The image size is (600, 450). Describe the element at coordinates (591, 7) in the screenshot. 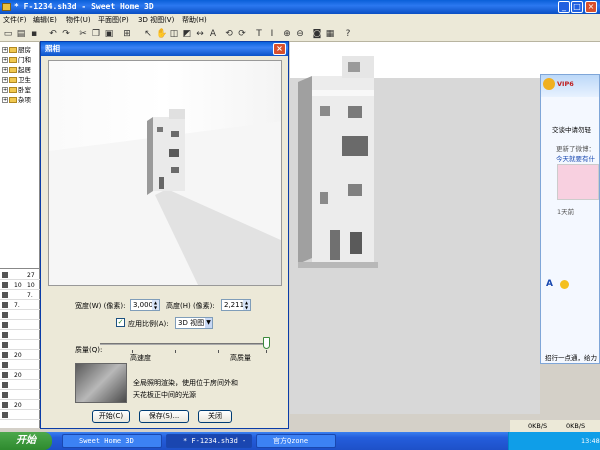

I see `close-button: ×` at that location.